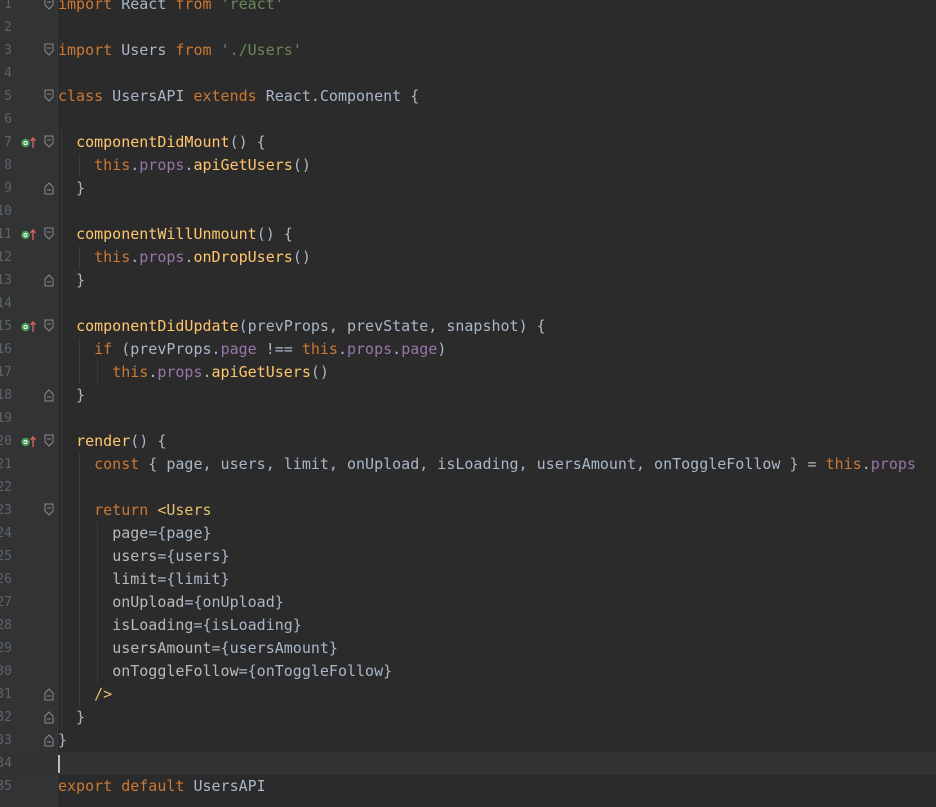  Describe the element at coordinates (162, 142) in the screenshot. I see `code-text: componentDidMount() {` at that location.